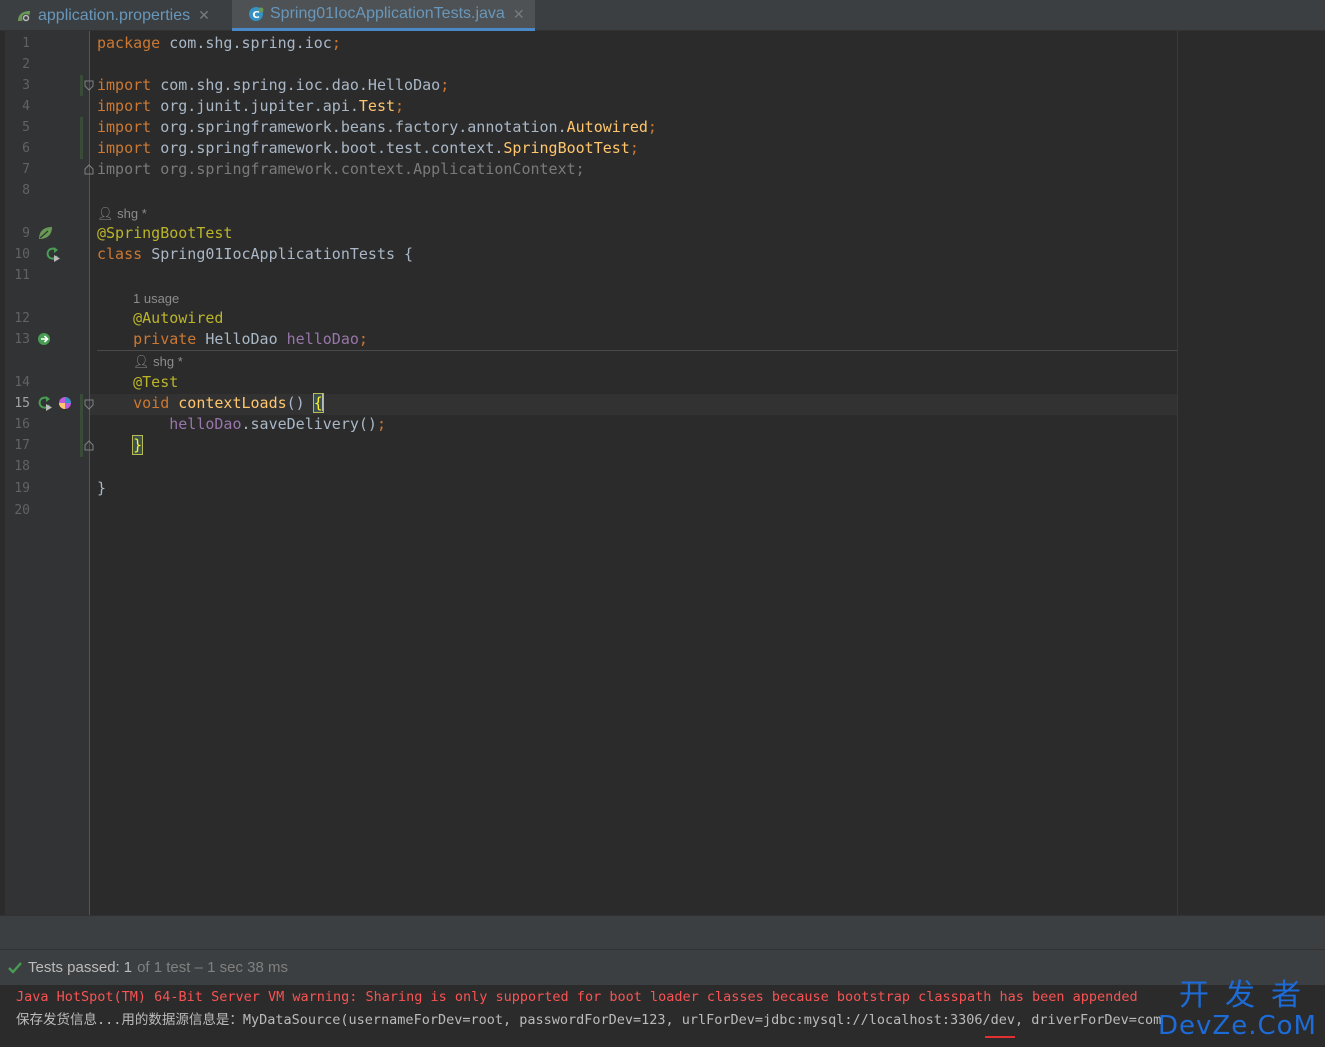 The image size is (1325, 1047). I want to click on code-line: helloDao.saveDelivery();, so click(241, 424).